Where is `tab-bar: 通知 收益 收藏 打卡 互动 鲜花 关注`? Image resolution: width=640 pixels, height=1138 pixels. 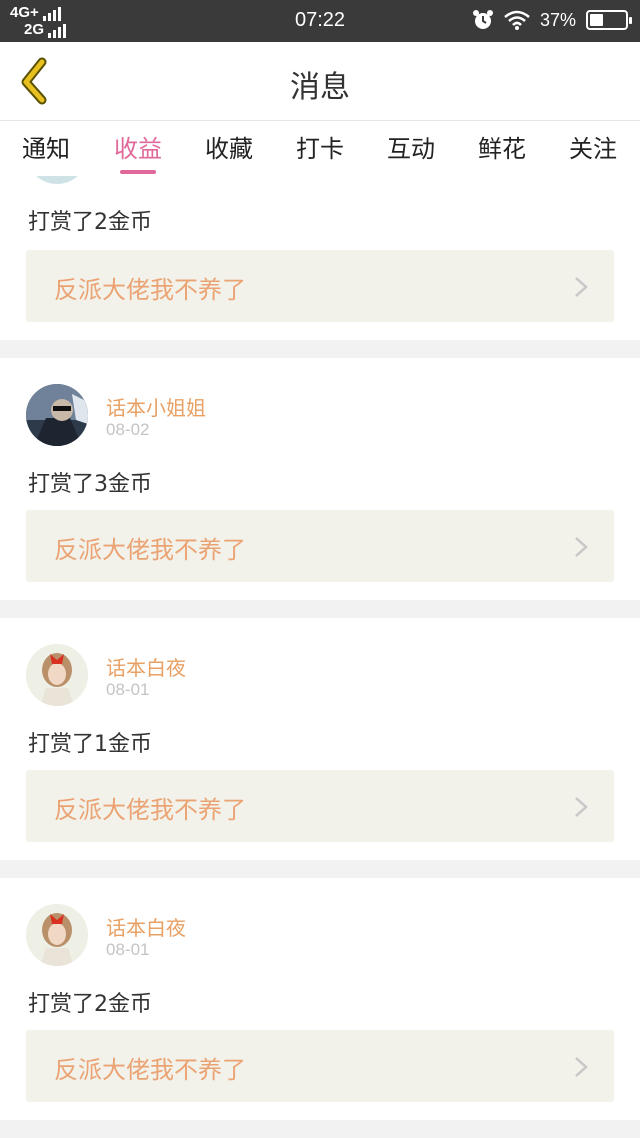
tab-bar: 通知 收益 收藏 打卡 互动 鲜花 关注 is located at coordinates (320, 148).